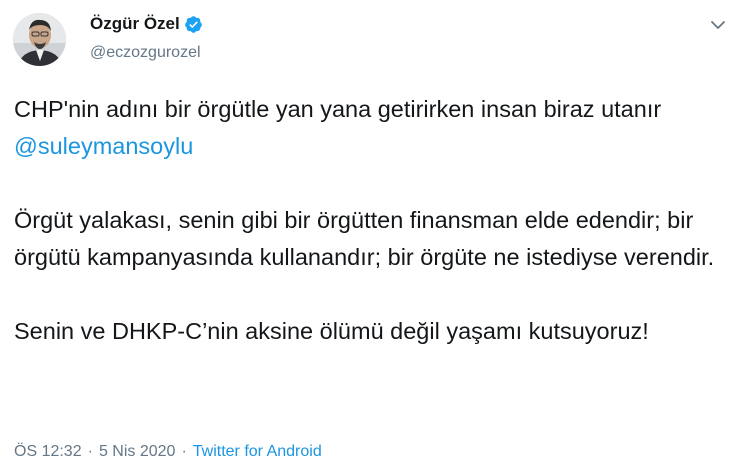 The width and height of the screenshot is (741, 475). Describe the element at coordinates (135, 24) in the screenshot. I see `display-name: Özgür Özel` at that location.